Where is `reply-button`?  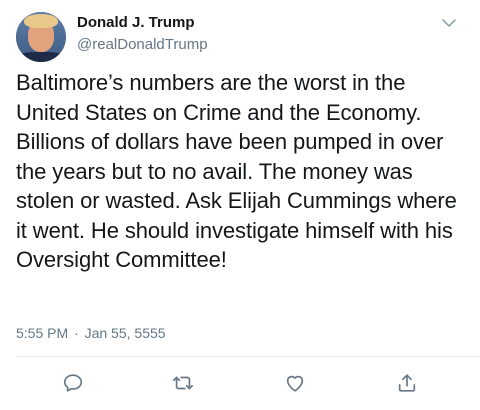
reply-button is located at coordinates (73, 383).